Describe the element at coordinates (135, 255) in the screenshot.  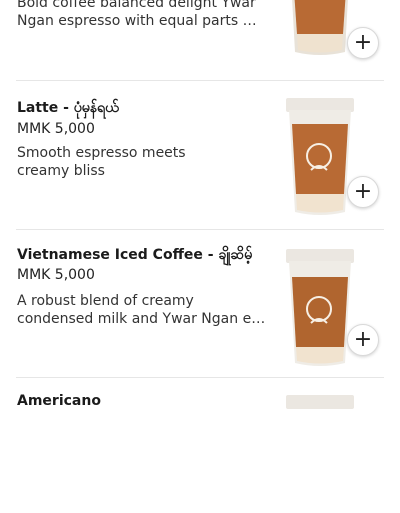
I see `item-name: Vietnamese Iced Coffee - ချိုဆိမ့်` at that location.